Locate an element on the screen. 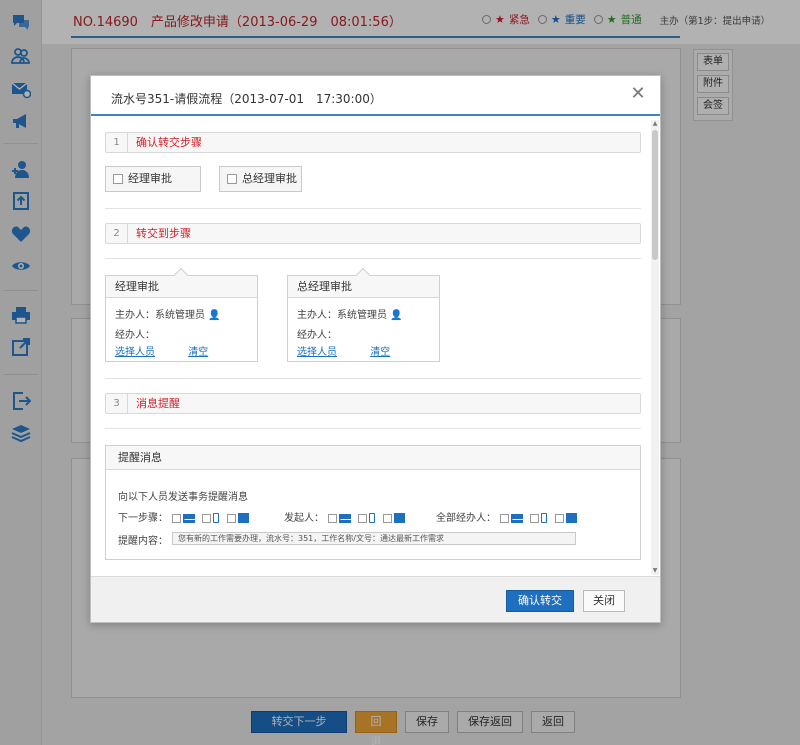  step-option-label: 总经理审批 is located at coordinates (269, 178).